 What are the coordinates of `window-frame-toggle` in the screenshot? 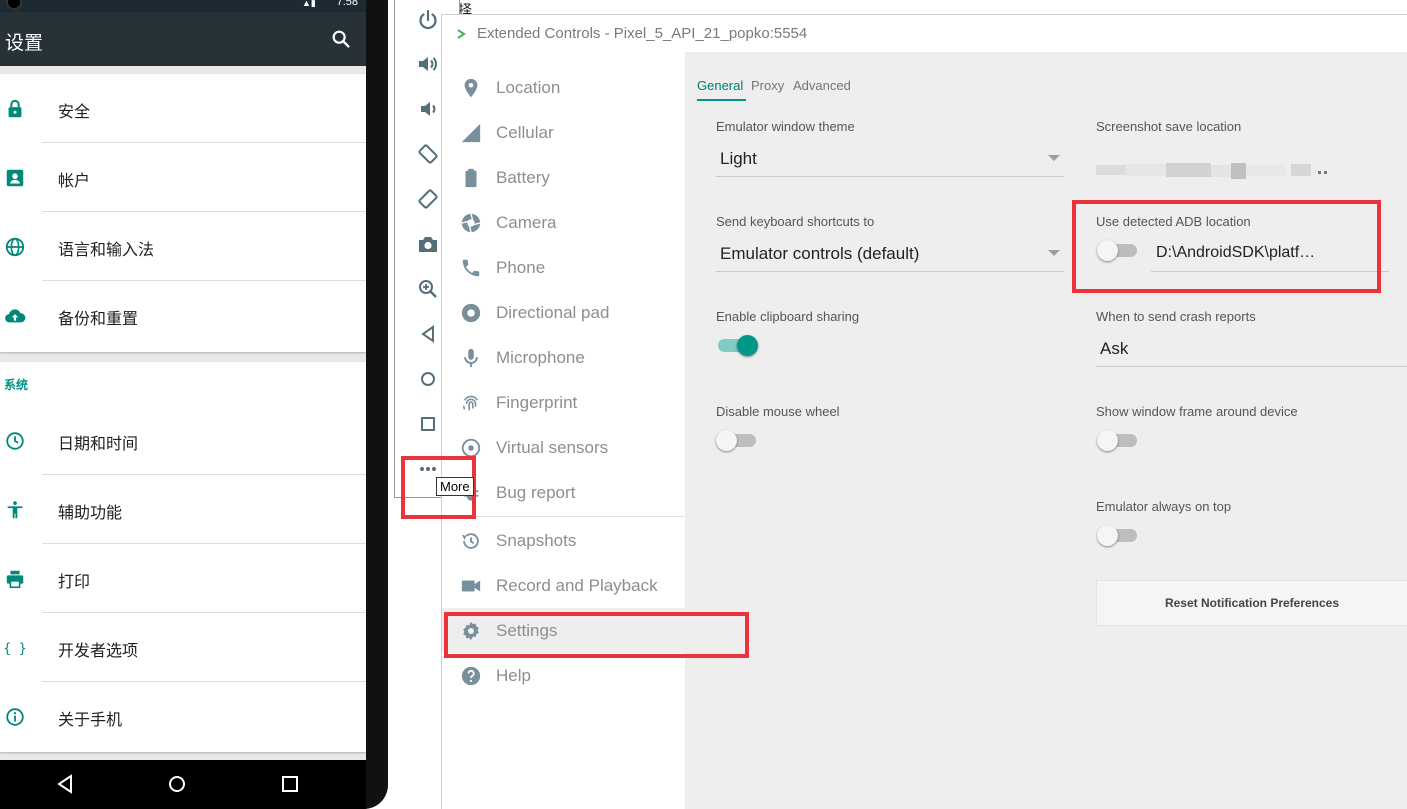 It's located at (1118, 440).